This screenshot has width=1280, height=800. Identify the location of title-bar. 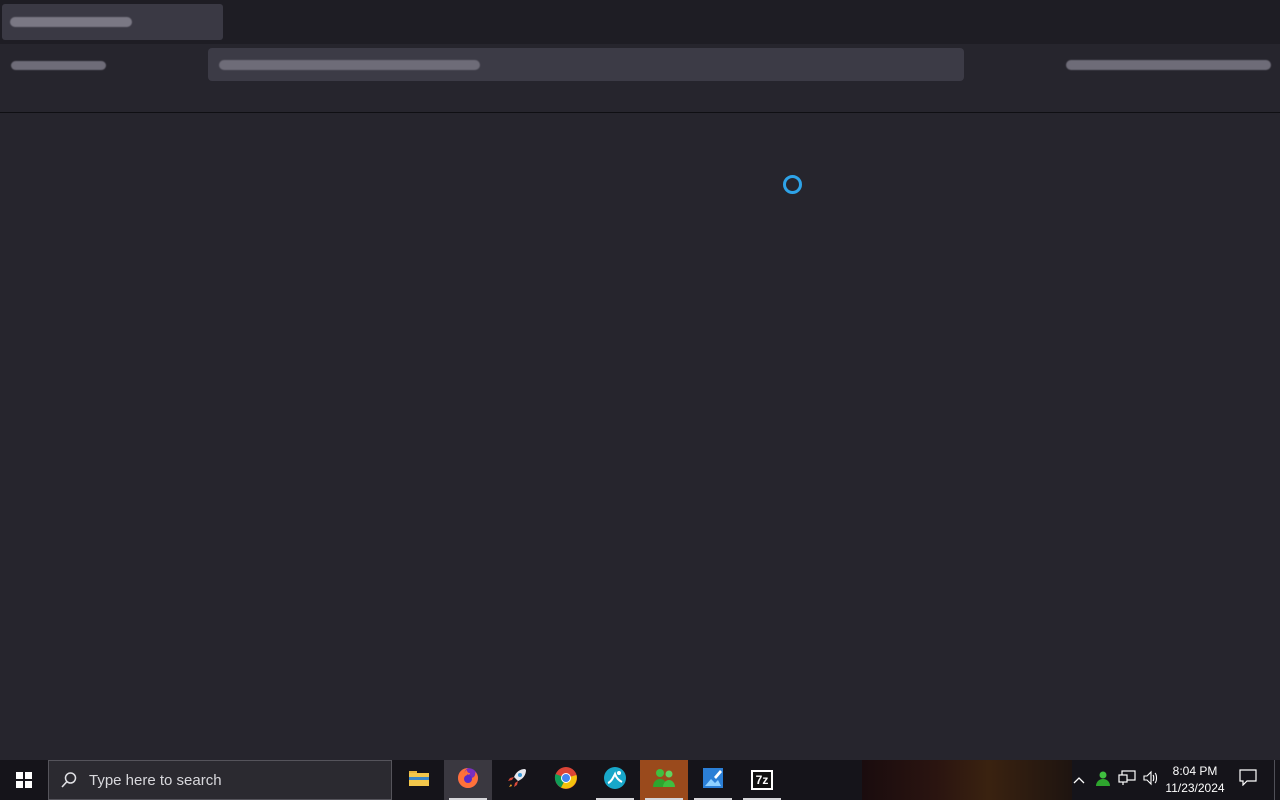
(640, 22).